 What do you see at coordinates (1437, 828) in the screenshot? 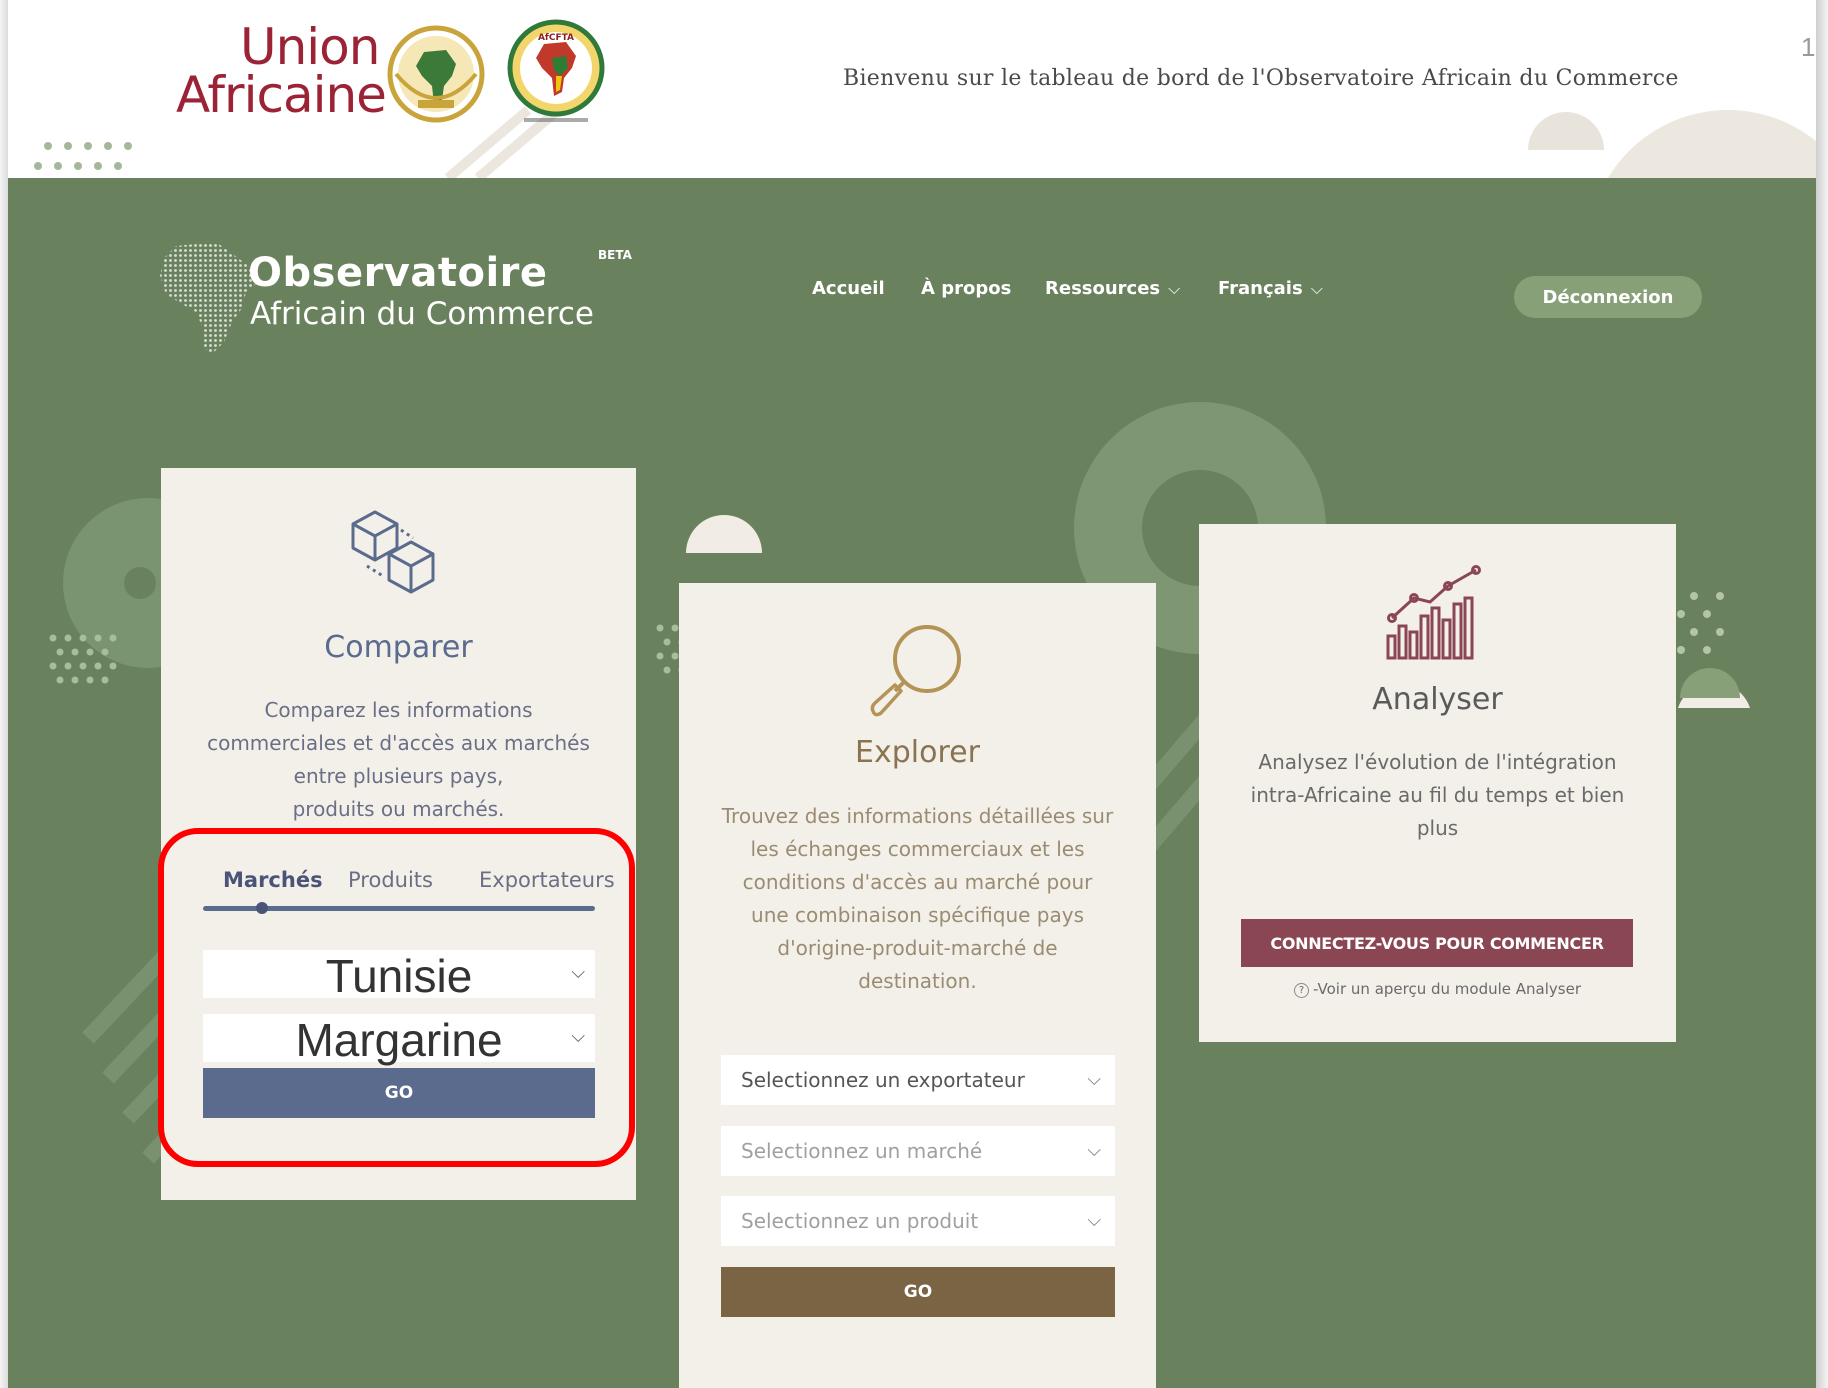
I see `analyse-desc-line: plus` at bounding box center [1437, 828].